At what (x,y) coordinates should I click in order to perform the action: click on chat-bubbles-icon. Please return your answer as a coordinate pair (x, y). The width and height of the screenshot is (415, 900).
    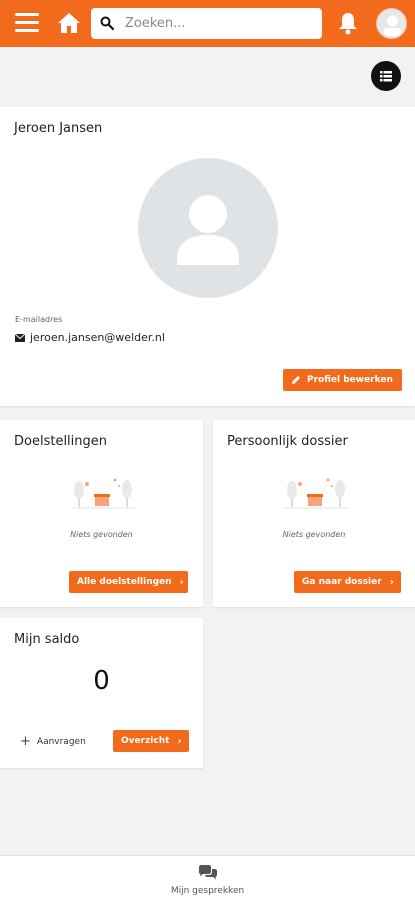
    Looking at the image, I should click on (208, 873).